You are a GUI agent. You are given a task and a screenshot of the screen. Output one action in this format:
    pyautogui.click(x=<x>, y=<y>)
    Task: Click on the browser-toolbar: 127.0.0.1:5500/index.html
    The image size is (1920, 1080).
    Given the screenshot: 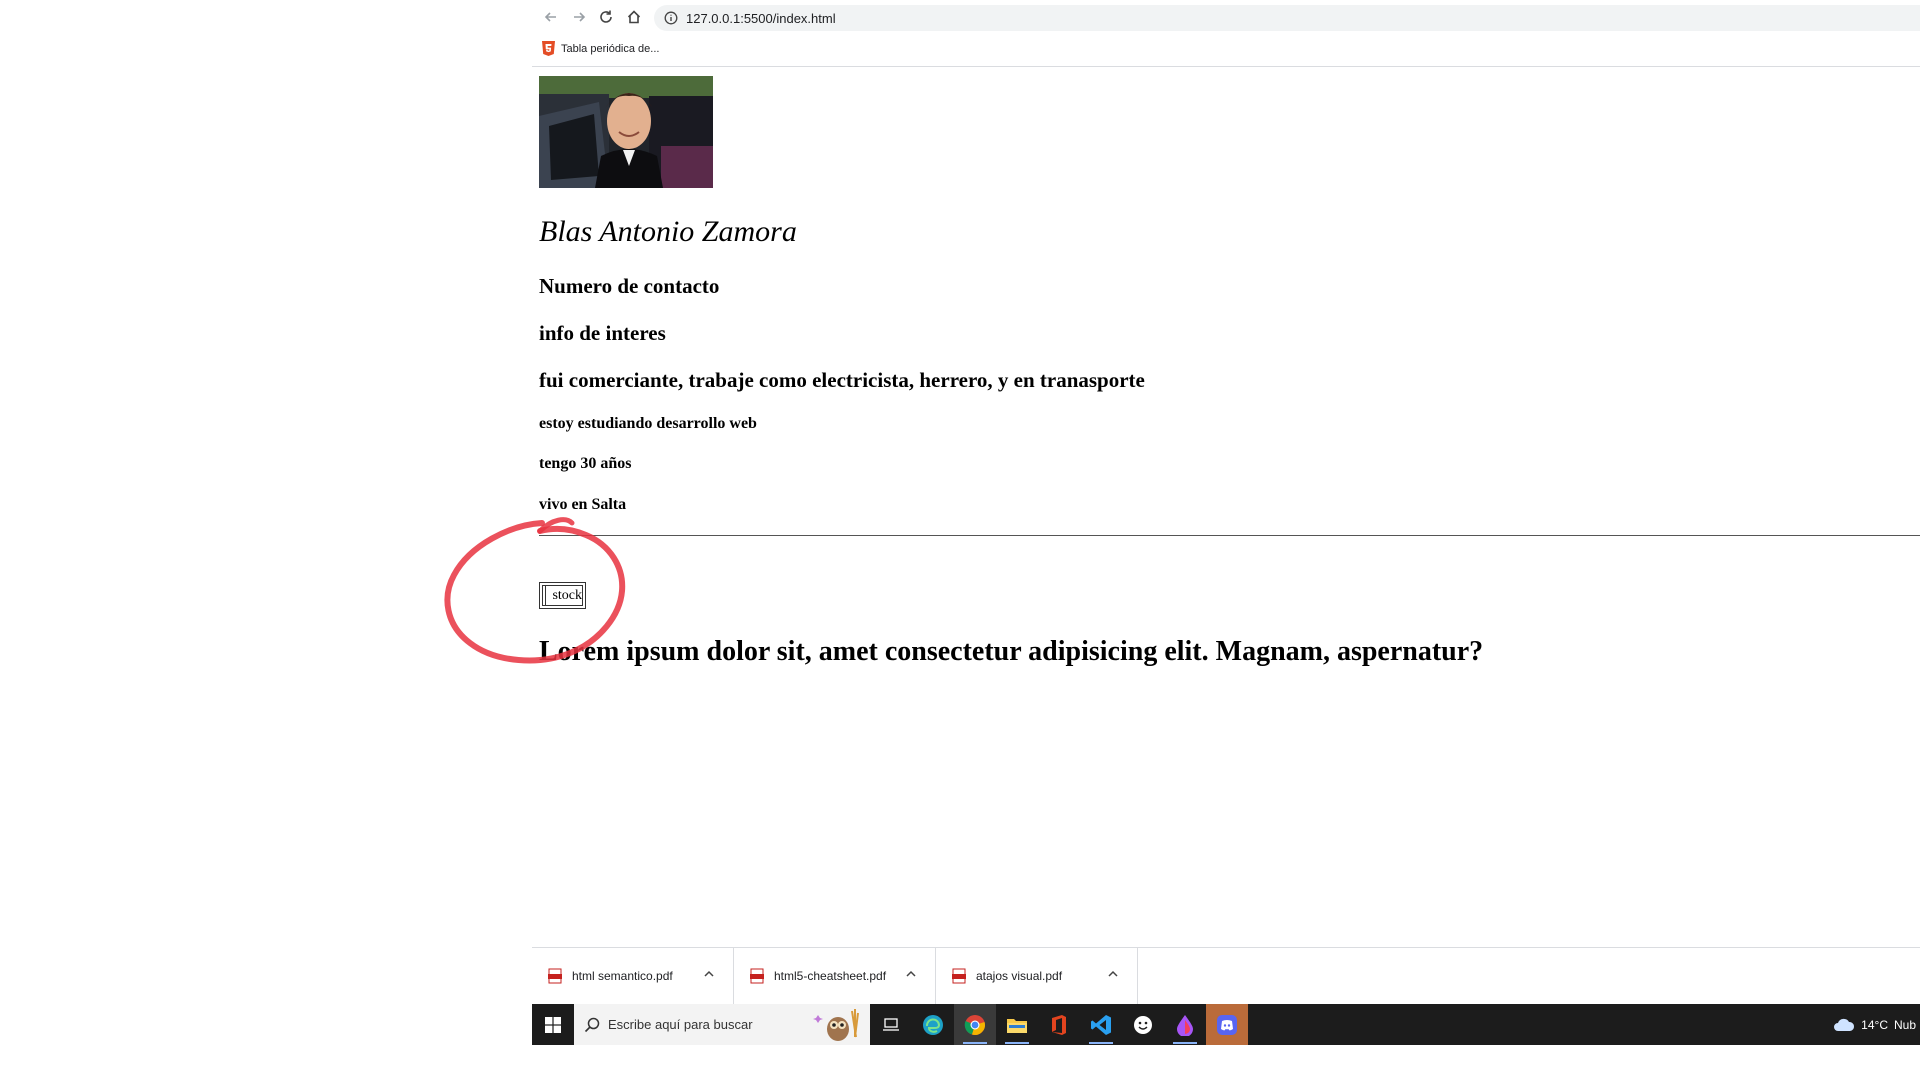 What is the action you would take?
    pyautogui.click(x=1226, y=17)
    